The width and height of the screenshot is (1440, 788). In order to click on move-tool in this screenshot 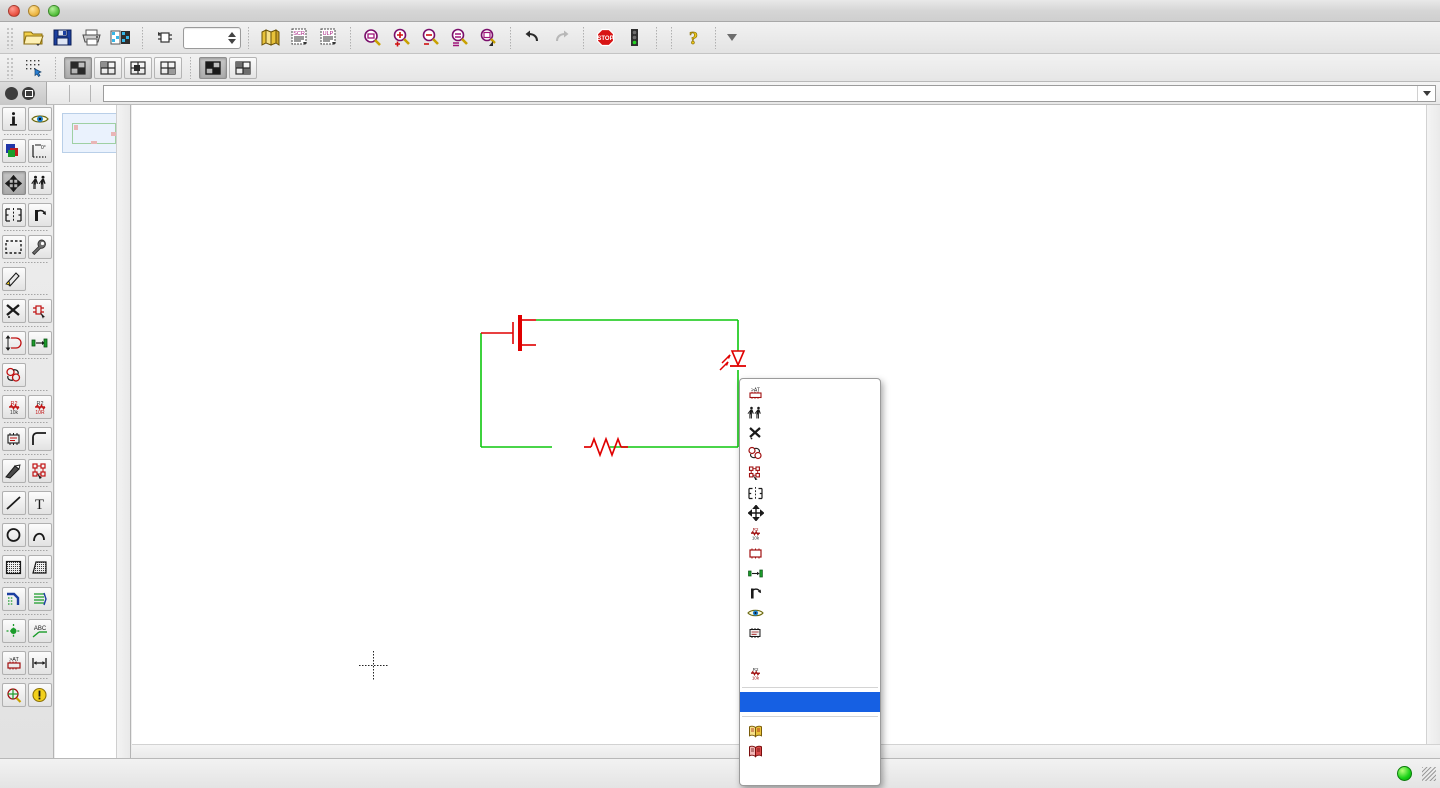, I will do `click(13, 183)`.